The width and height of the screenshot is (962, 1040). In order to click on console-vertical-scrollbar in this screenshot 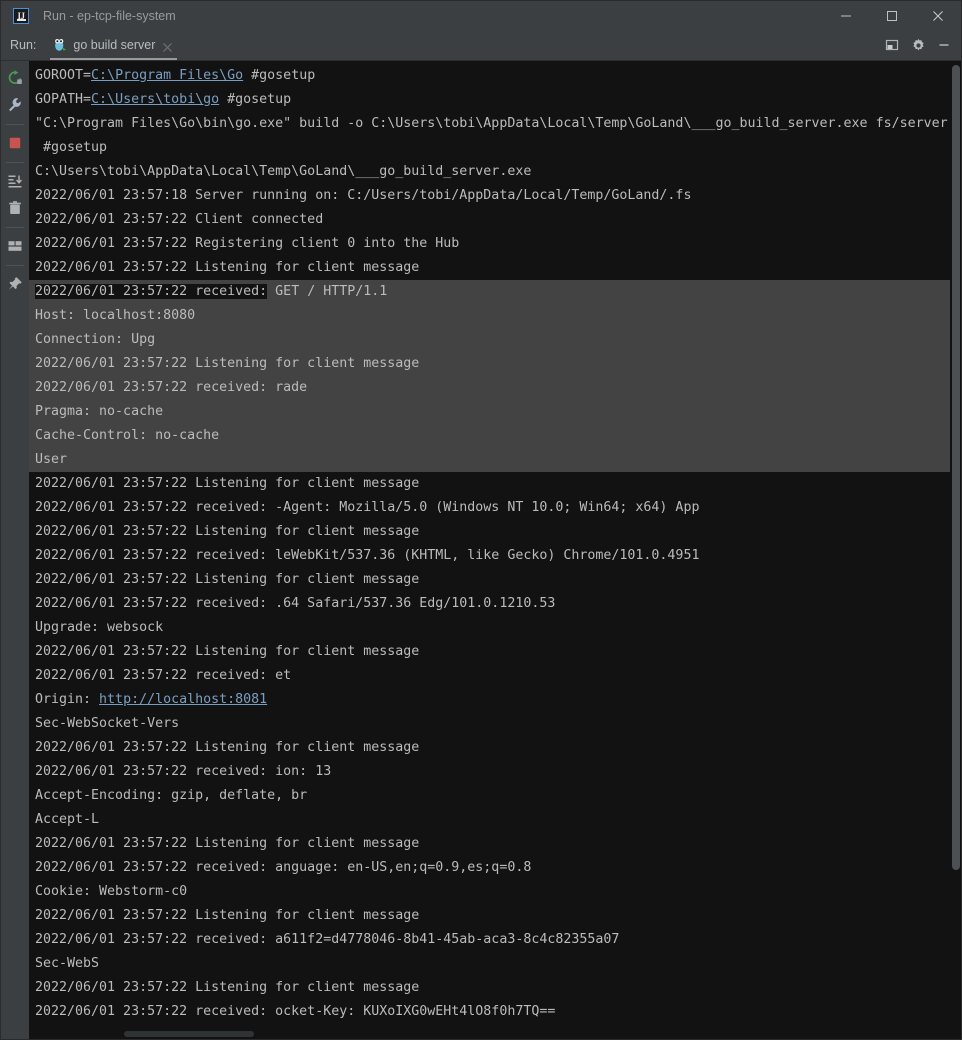, I will do `click(955, 550)`.